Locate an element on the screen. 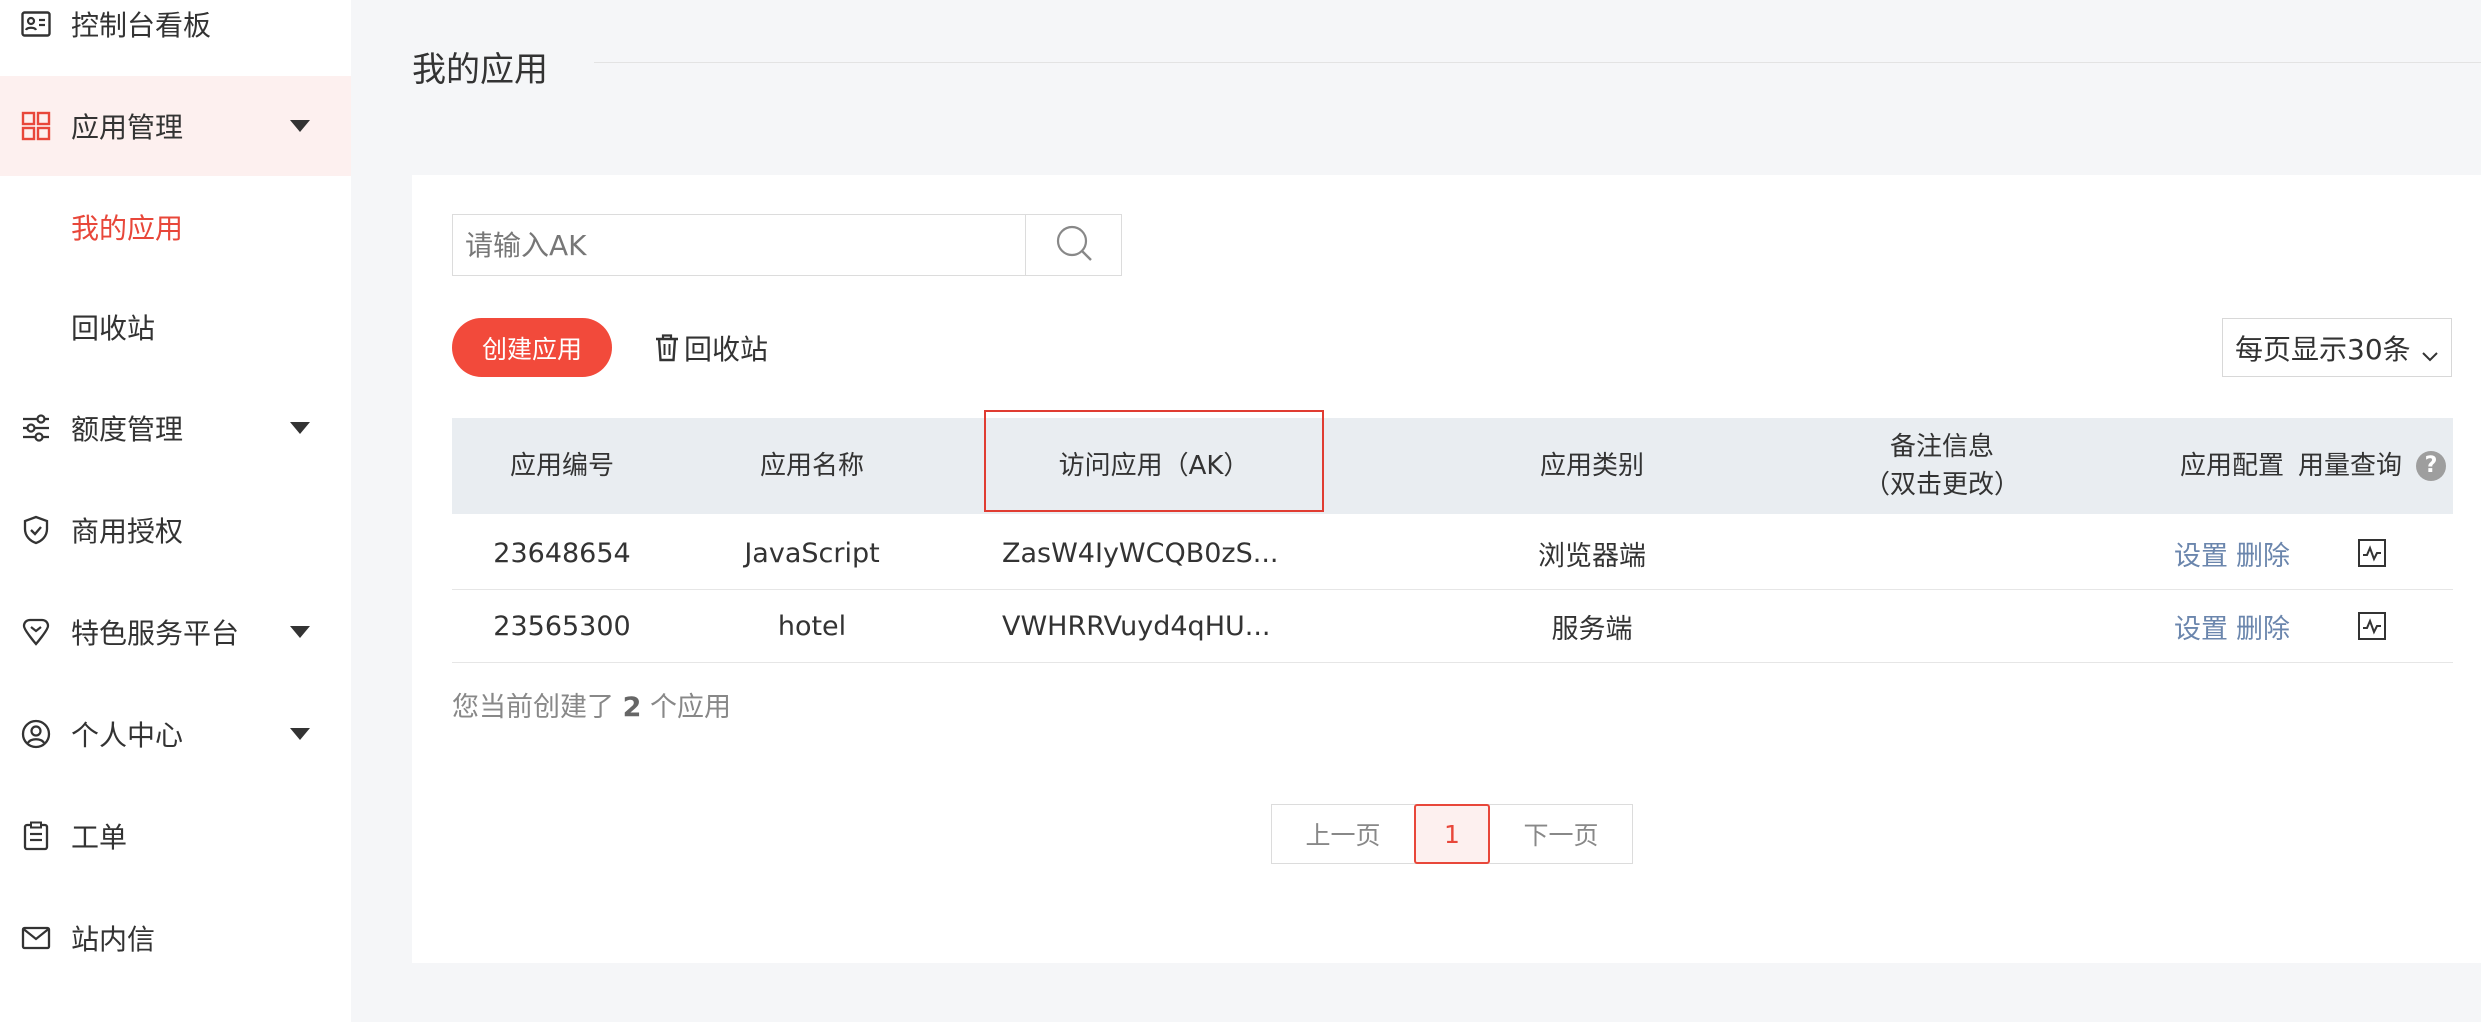  sidebar-item-dashboard: 控制台看板 is located at coordinates (175, 37).